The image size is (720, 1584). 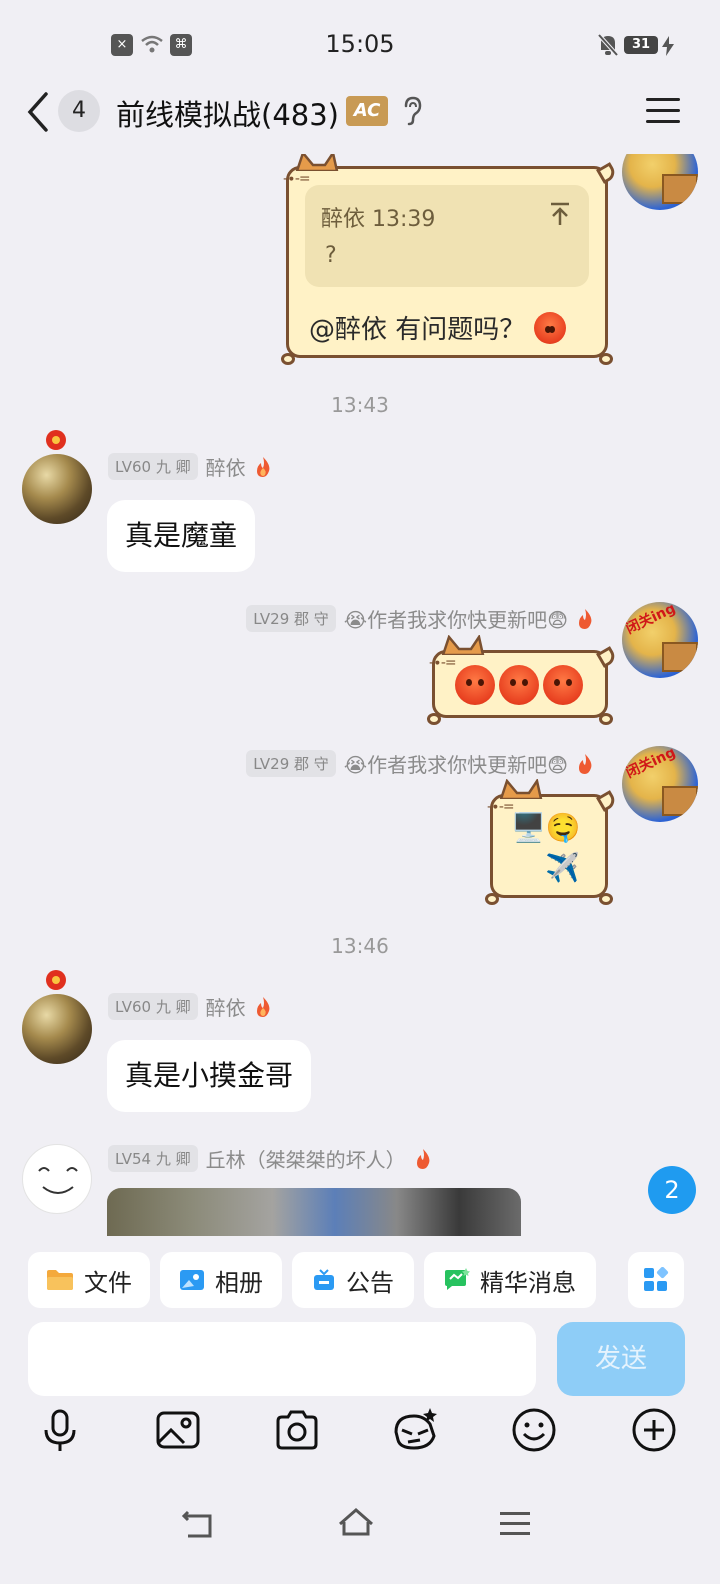 What do you see at coordinates (60, 1280) in the screenshot?
I see `folder-icon` at bounding box center [60, 1280].